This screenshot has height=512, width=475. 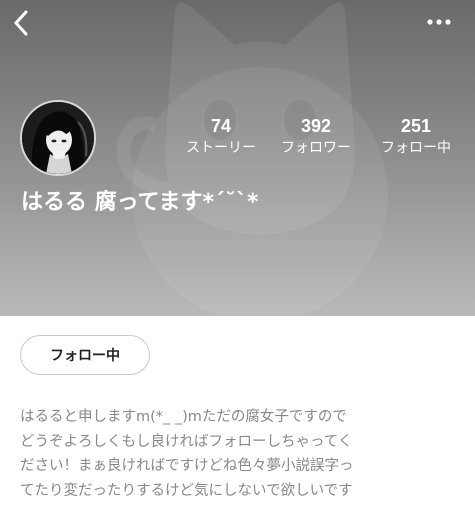 I want to click on profile-name: はるる 腐ってます*´˘`*, so click(x=140, y=202).